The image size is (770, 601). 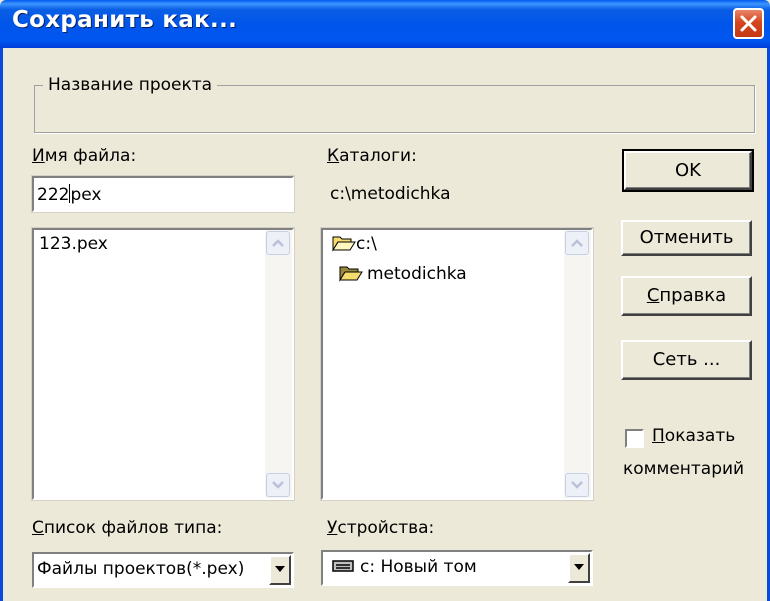 I want to click on file-type-label: Список файлов типа:, so click(x=127, y=528).